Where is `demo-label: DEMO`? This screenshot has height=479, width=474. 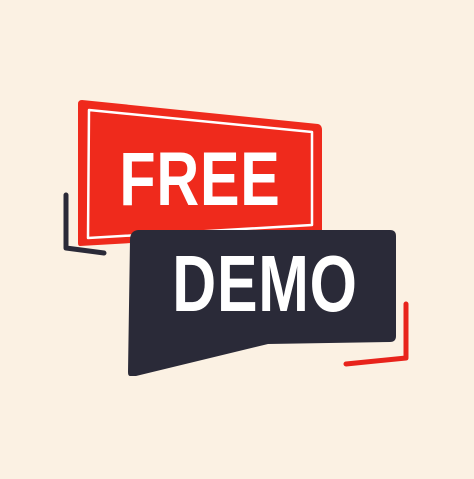
demo-label: DEMO is located at coordinates (265, 283).